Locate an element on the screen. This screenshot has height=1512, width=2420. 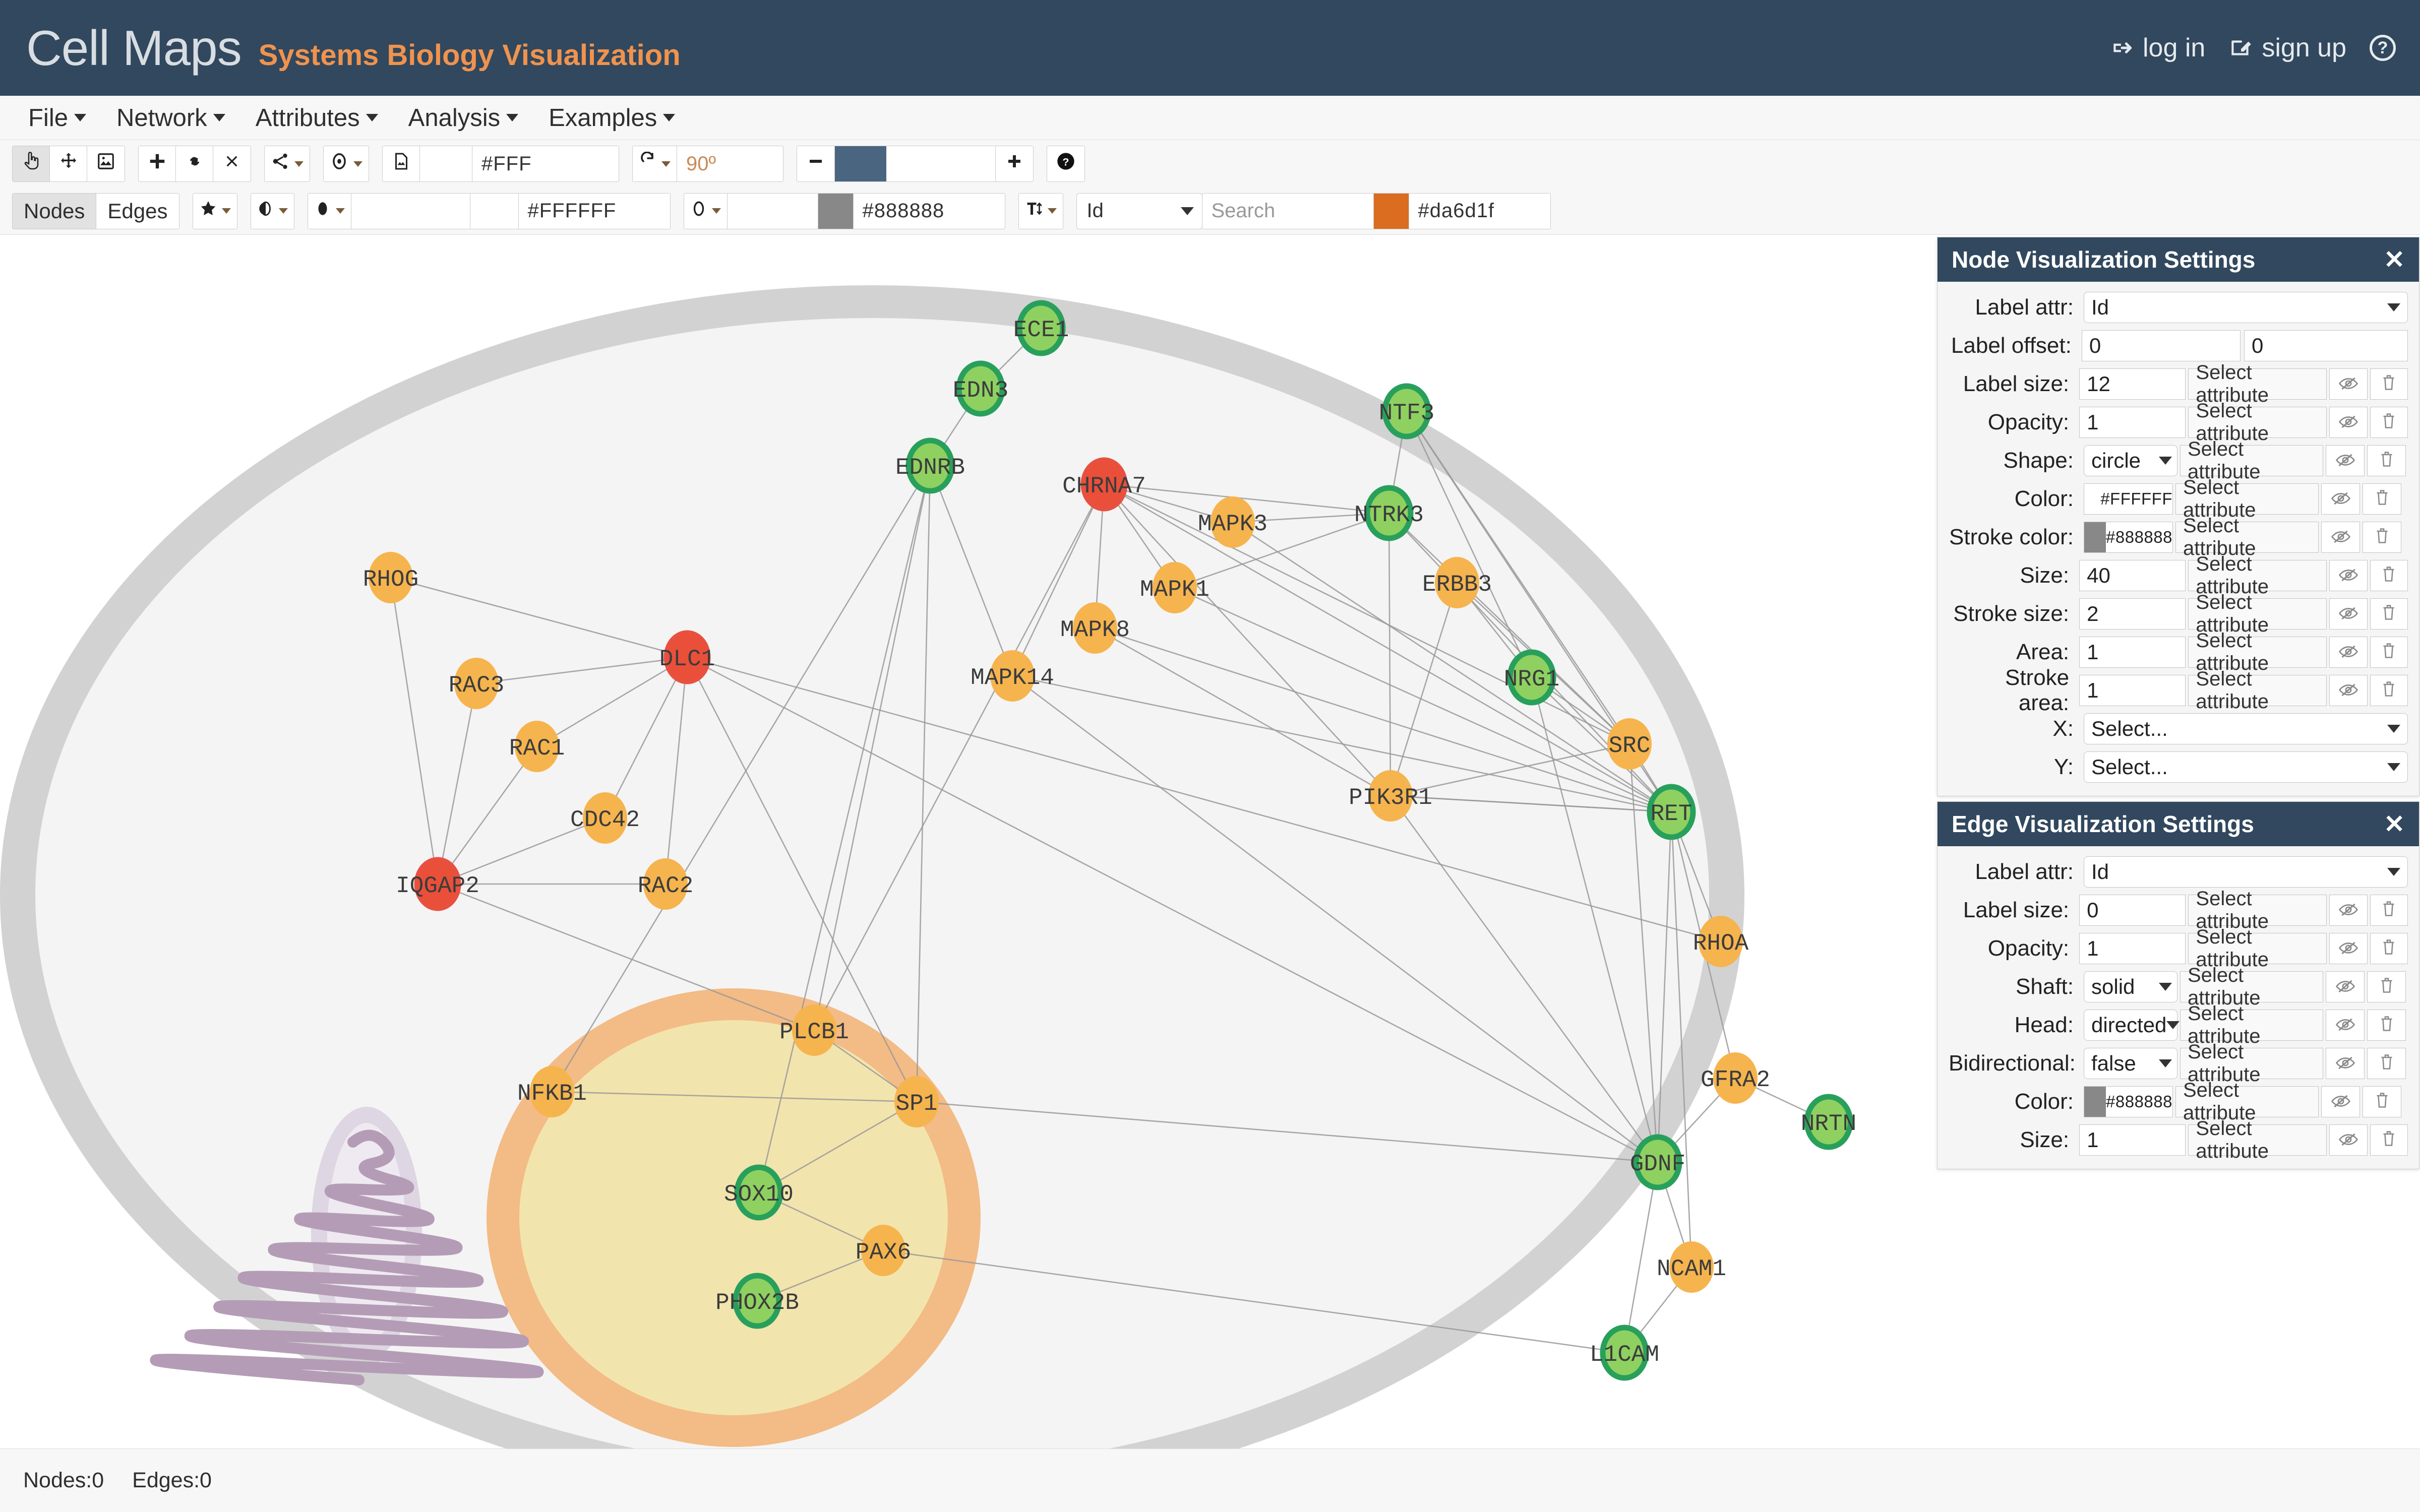
node-size-visibility-toggle is located at coordinates (2348, 575).